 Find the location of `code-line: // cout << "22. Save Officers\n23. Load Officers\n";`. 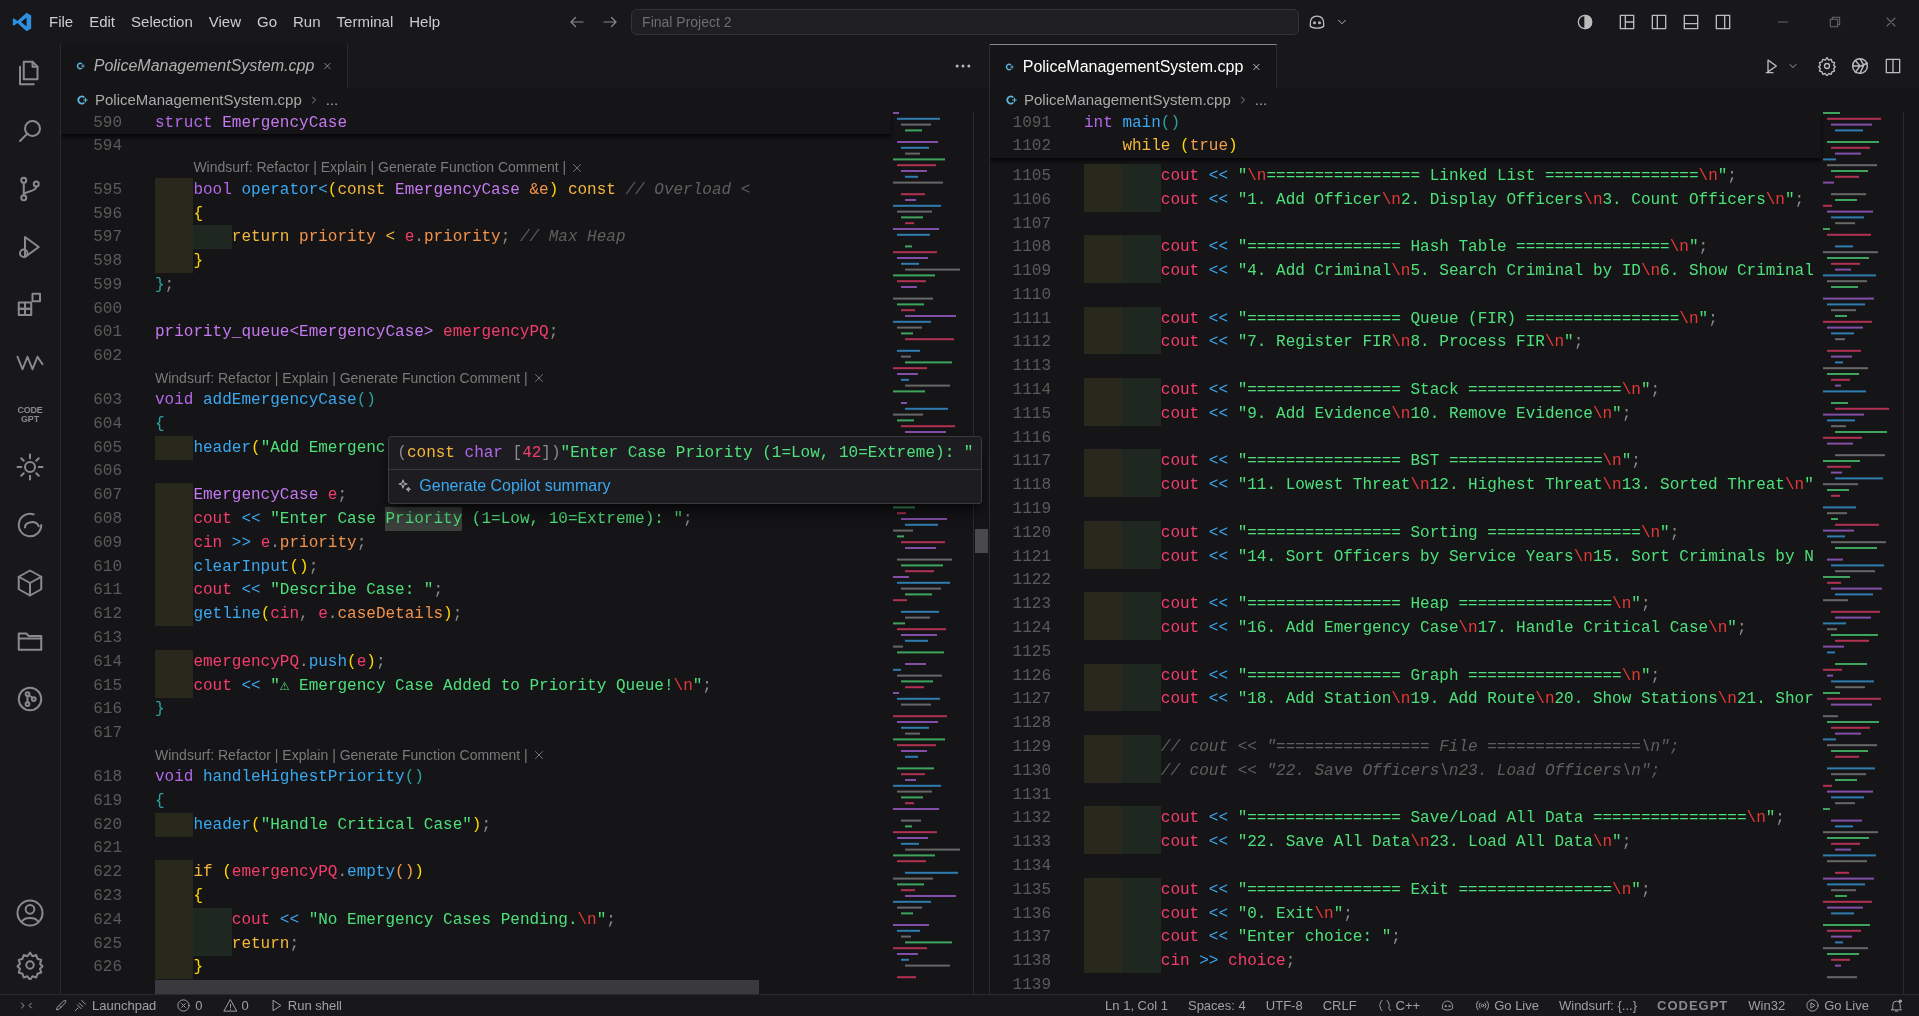

code-line: // cout << "22. Save Officers\n23. Load Officers\n"; is located at coordinates (1372, 770).